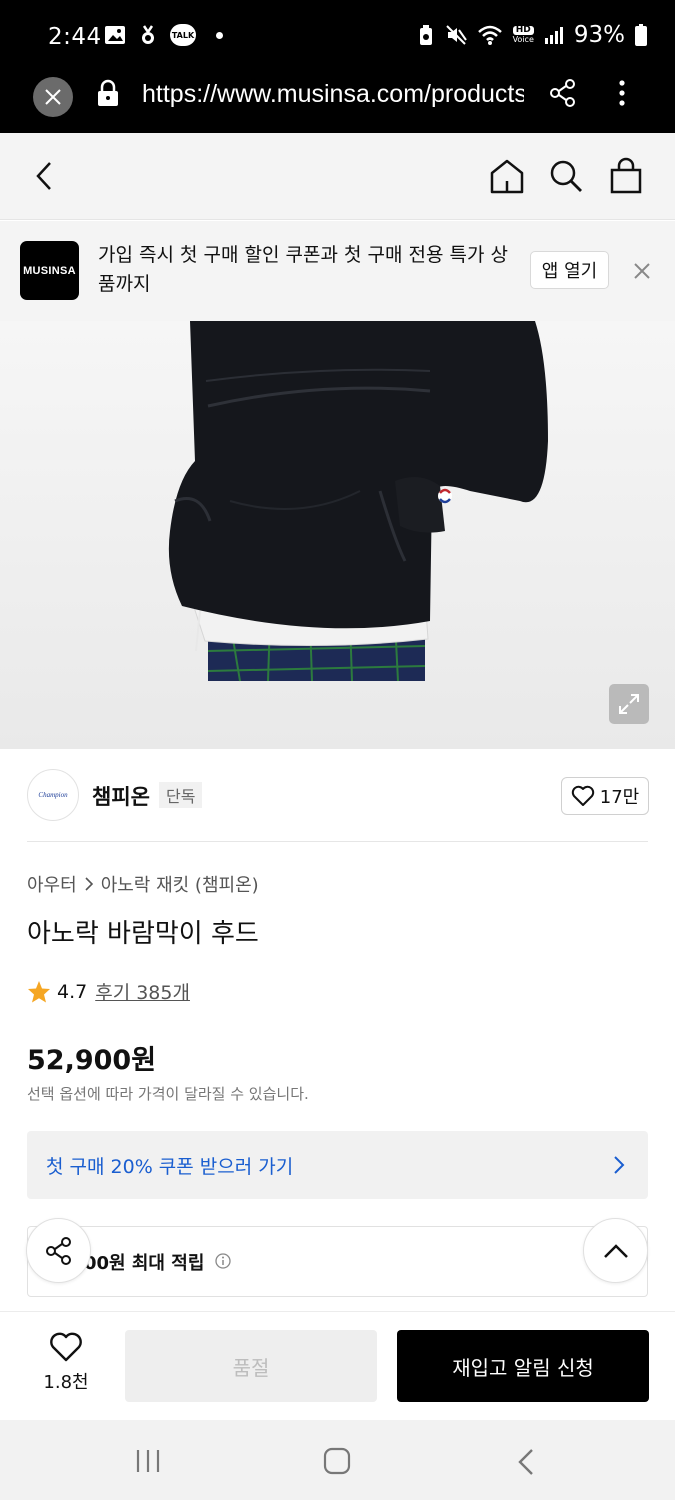  I want to click on price-note: 선택 옵션에 따라 가격이 달라질 수 있습니다., so click(168, 1094).